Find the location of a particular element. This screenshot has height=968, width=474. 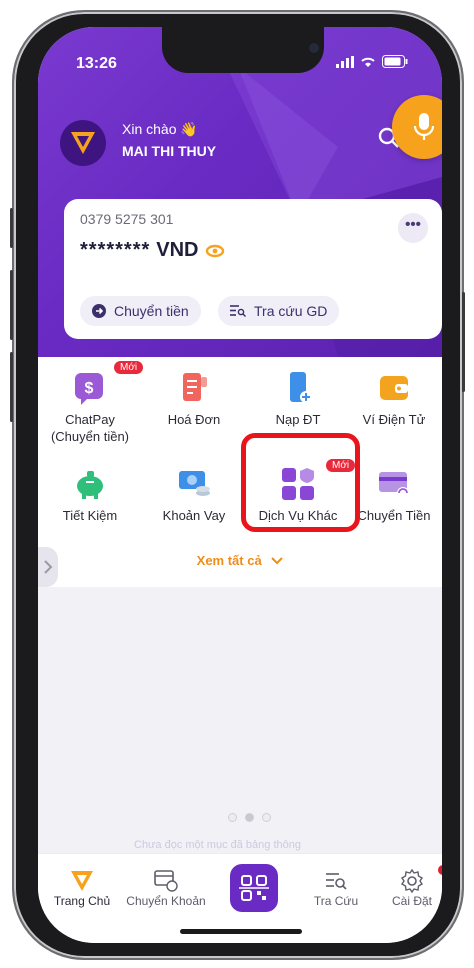

arrow-right-circle-icon is located at coordinates (99, 311).